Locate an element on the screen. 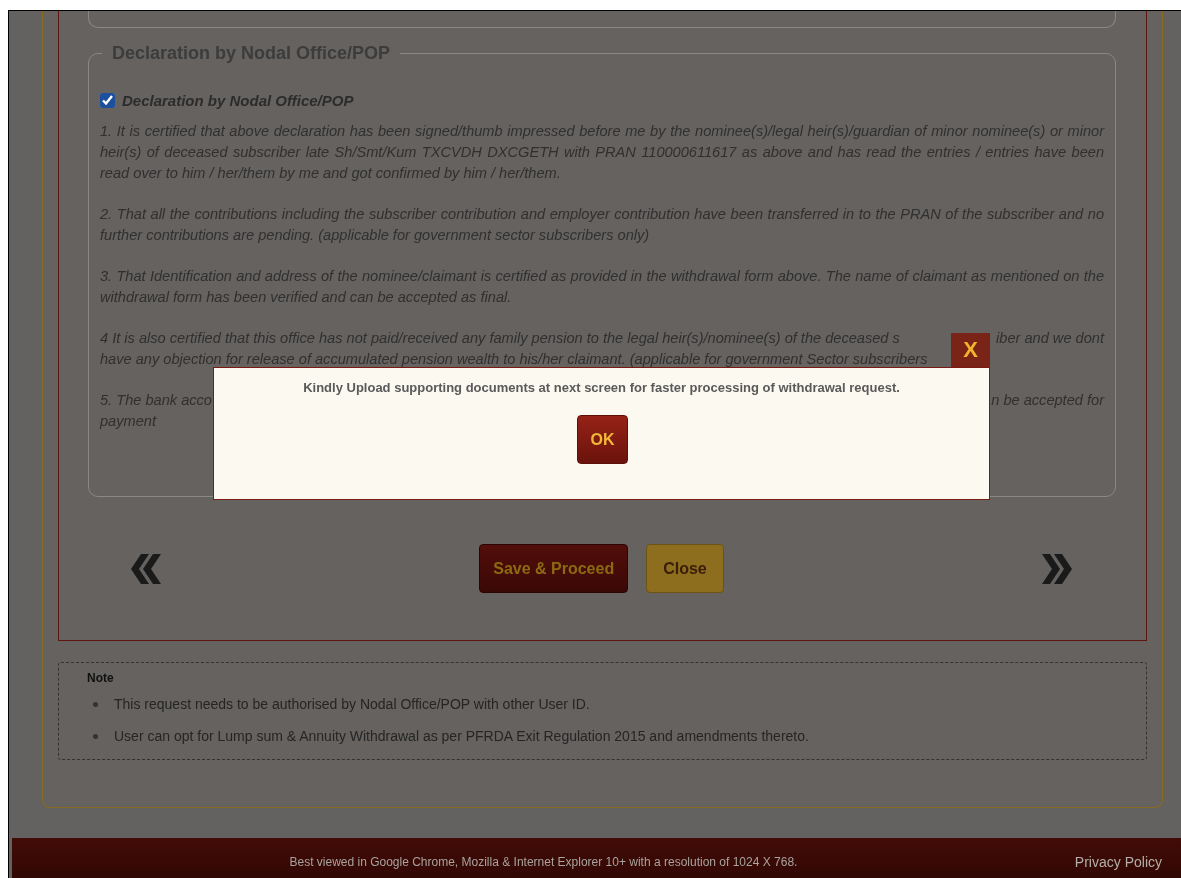 The width and height of the screenshot is (1181, 878). note-text: User can opt for Lump sum & Annuity Withdrawal as per PFRDA Exit Regulation 2015 and amendments thereto. is located at coordinates (461, 736).